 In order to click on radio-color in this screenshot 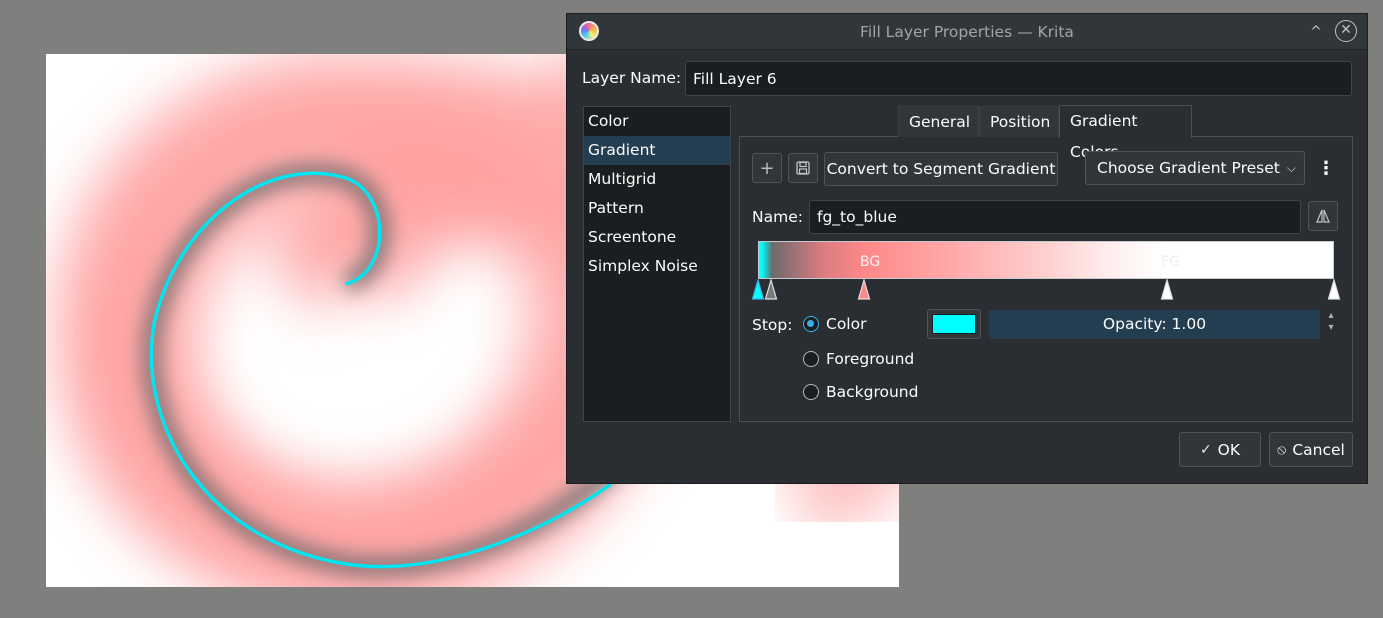, I will do `click(811, 324)`.